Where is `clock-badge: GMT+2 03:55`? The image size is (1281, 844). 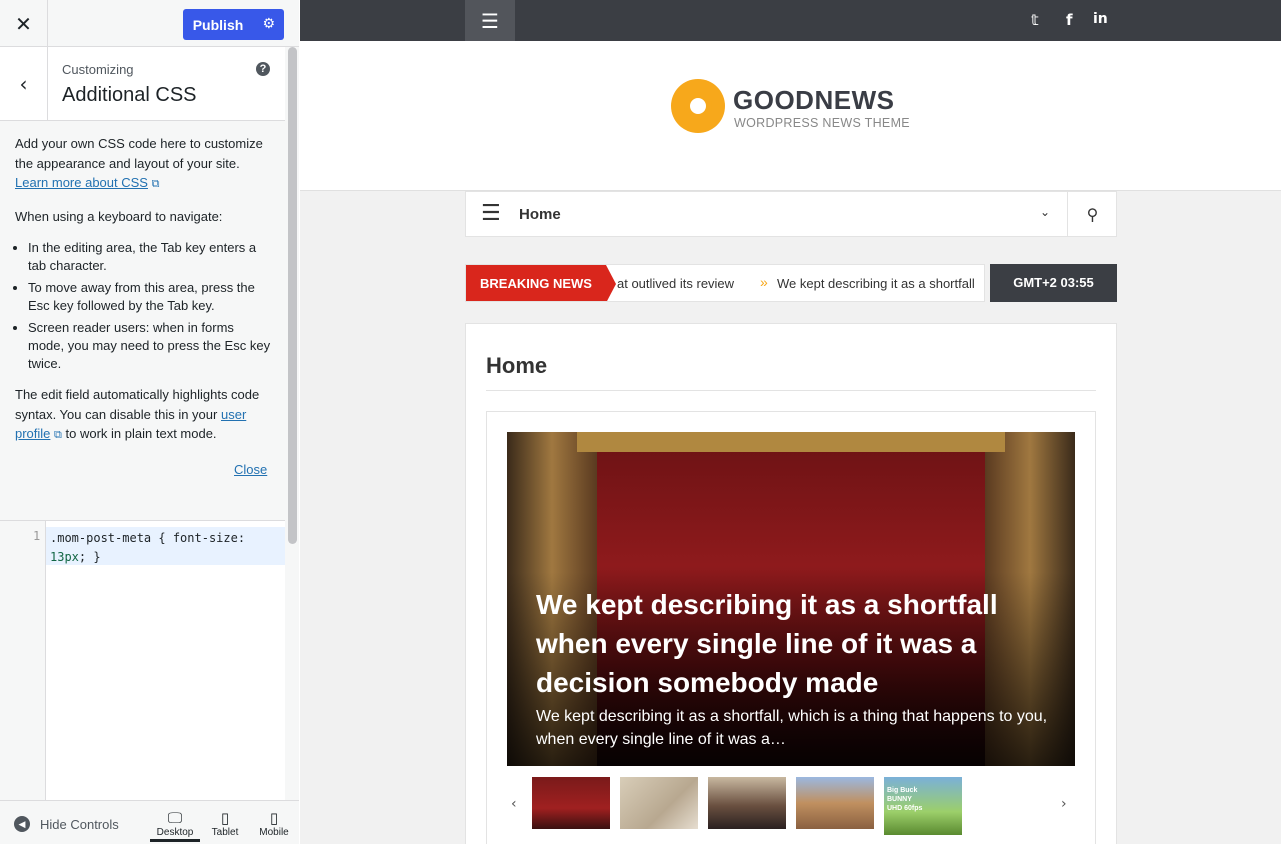 clock-badge: GMT+2 03:55 is located at coordinates (1053, 283).